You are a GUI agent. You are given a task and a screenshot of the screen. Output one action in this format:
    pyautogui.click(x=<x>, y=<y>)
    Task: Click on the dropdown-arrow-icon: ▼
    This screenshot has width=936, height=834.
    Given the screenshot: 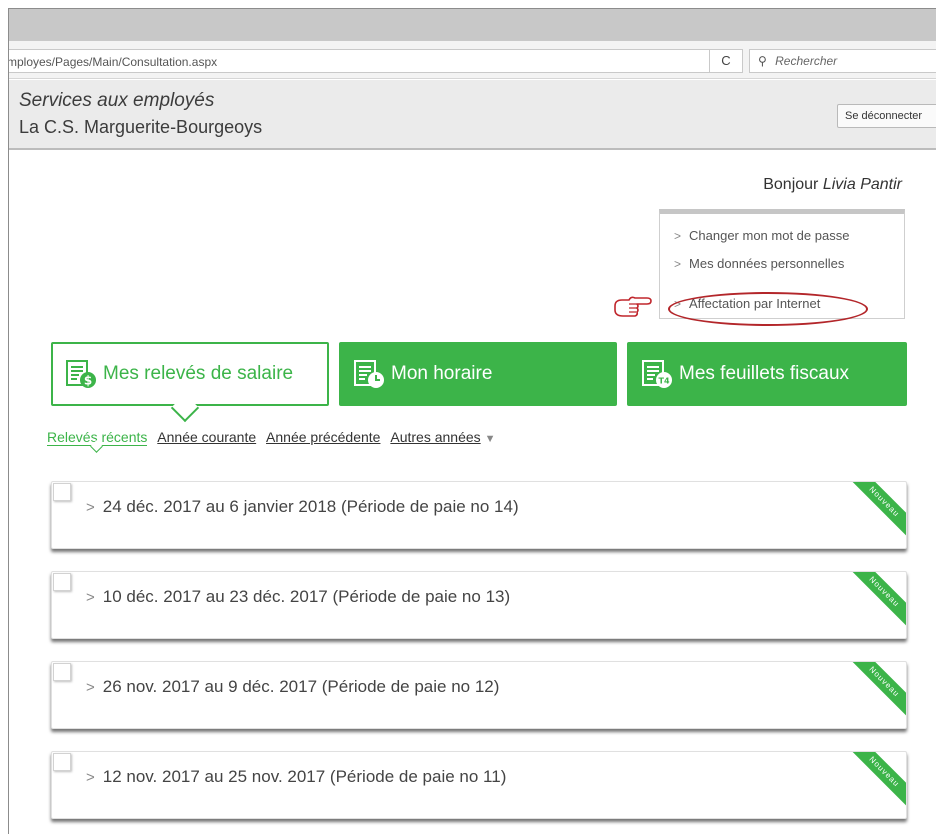 What is the action you would take?
    pyautogui.click(x=490, y=439)
    